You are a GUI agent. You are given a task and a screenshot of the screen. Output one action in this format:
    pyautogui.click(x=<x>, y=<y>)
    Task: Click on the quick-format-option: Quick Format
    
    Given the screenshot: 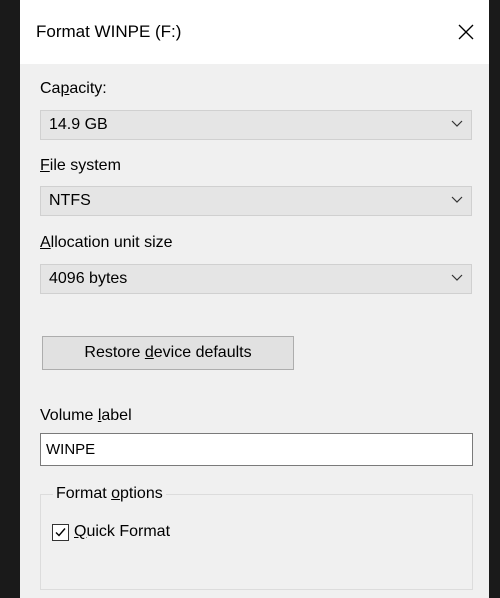 What is the action you would take?
    pyautogui.click(x=111, y=532)
    